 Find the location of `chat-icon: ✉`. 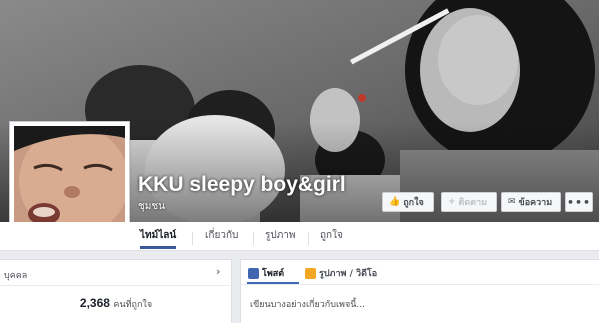

chat-icon: ✉ is located at coordinates (512, 202).